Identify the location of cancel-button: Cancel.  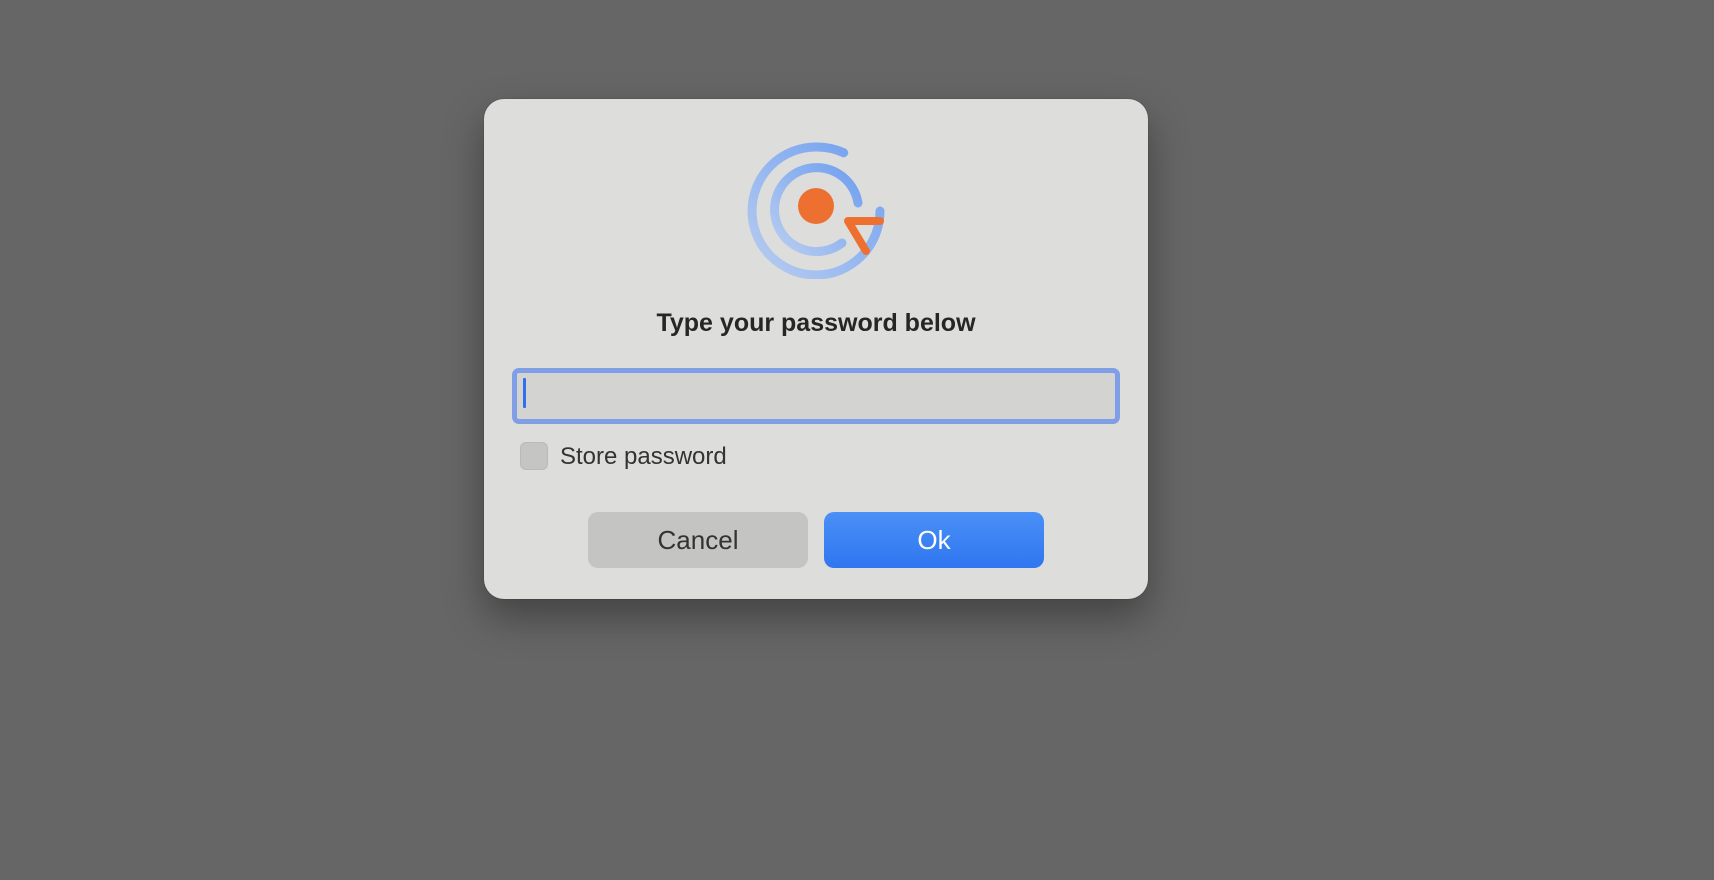
(698, 540).